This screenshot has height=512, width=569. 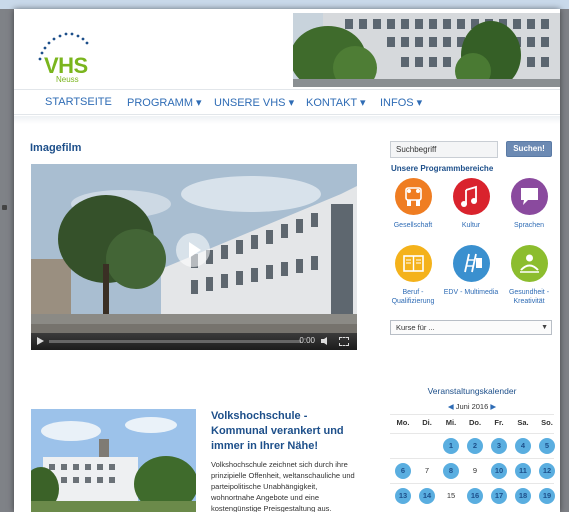 I want to click on calendar-weekday: Di., so click(x=427, y=422).